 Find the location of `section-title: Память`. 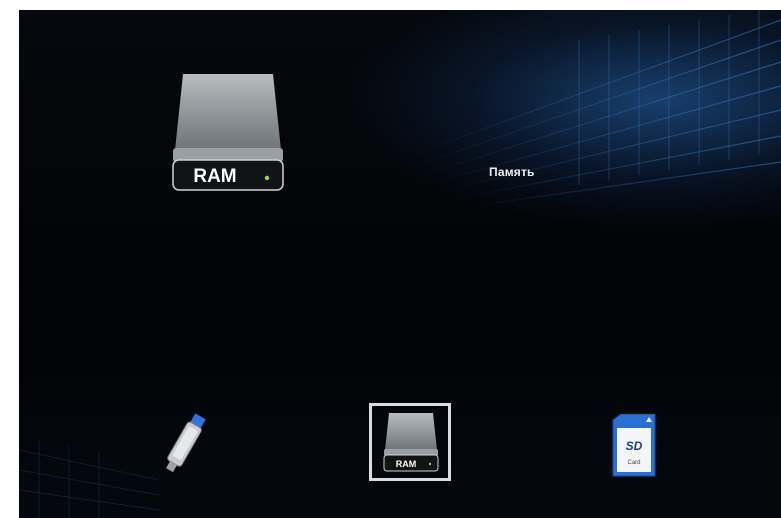

section-title: Память is located at coordinates (512, 172).